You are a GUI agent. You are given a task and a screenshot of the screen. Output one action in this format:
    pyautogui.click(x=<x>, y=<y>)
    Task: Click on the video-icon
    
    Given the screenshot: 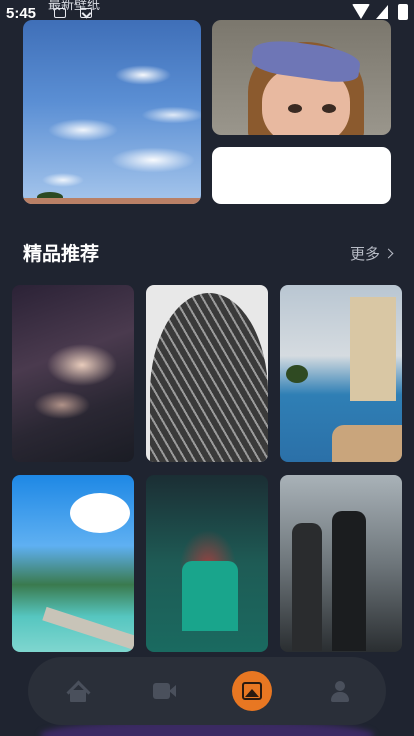 What is the action you would take?
    pyautogui.click(x=164, y=691)
    